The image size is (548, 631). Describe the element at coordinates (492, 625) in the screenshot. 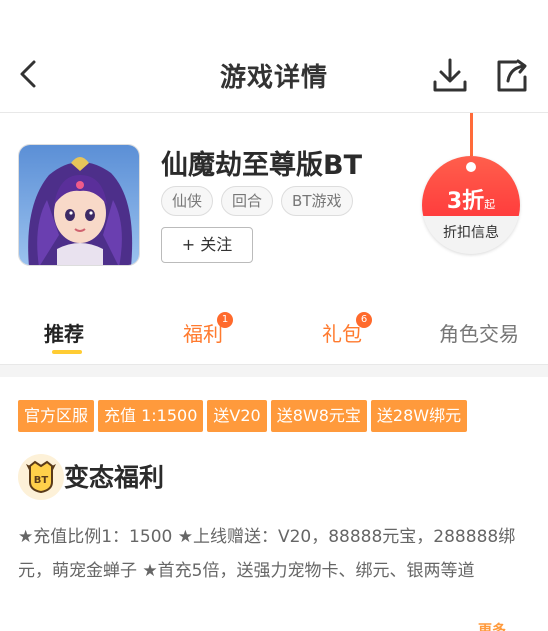

I see `more-link: 更多` at that location.